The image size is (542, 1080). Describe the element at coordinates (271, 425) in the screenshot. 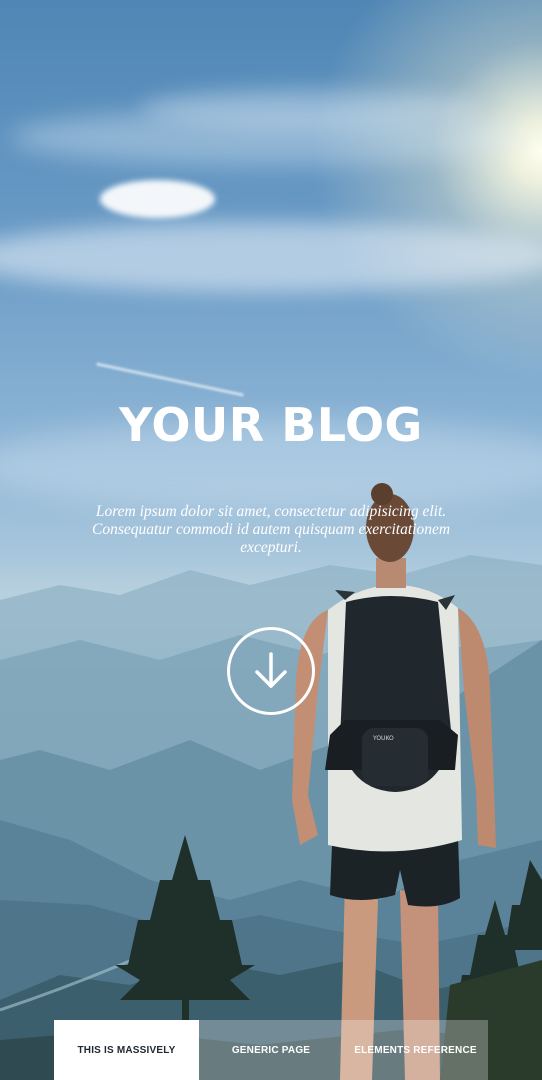

I see `page-title: YOUR BLOG` at that location.